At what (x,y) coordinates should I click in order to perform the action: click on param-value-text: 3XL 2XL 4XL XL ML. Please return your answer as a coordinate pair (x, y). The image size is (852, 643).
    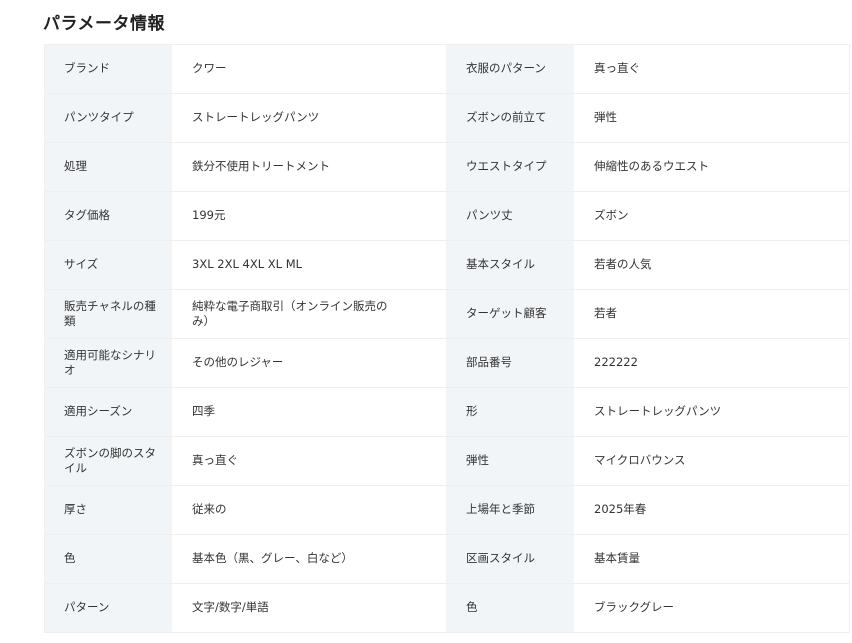
    Looking at the image, I should click on (247, 264).